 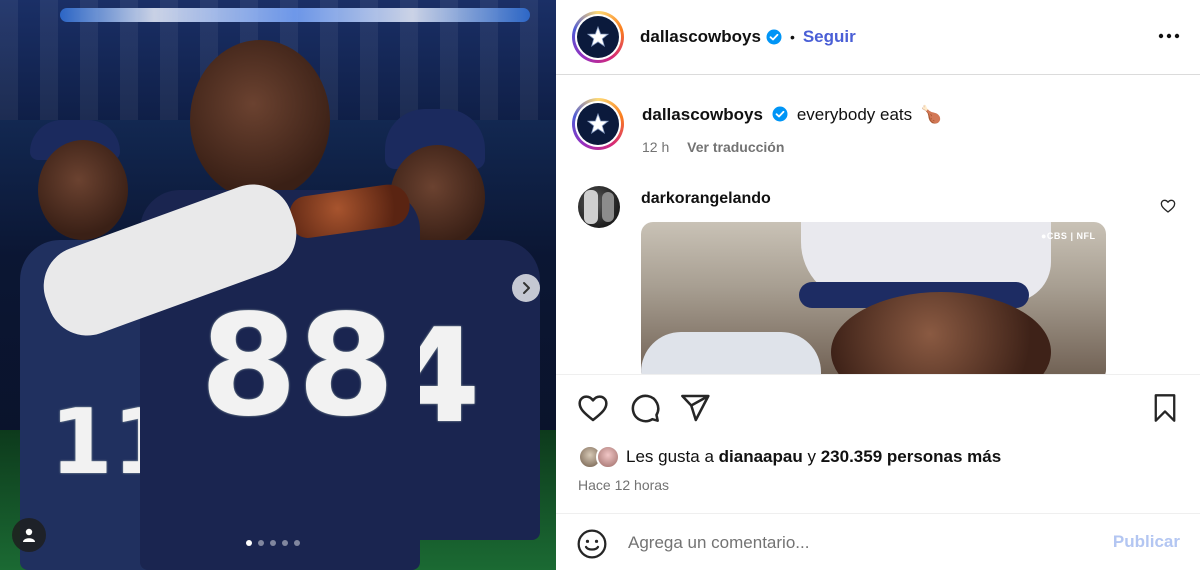 I want to click on post-time: Hace 12 horas, so click(x=623, y=485).